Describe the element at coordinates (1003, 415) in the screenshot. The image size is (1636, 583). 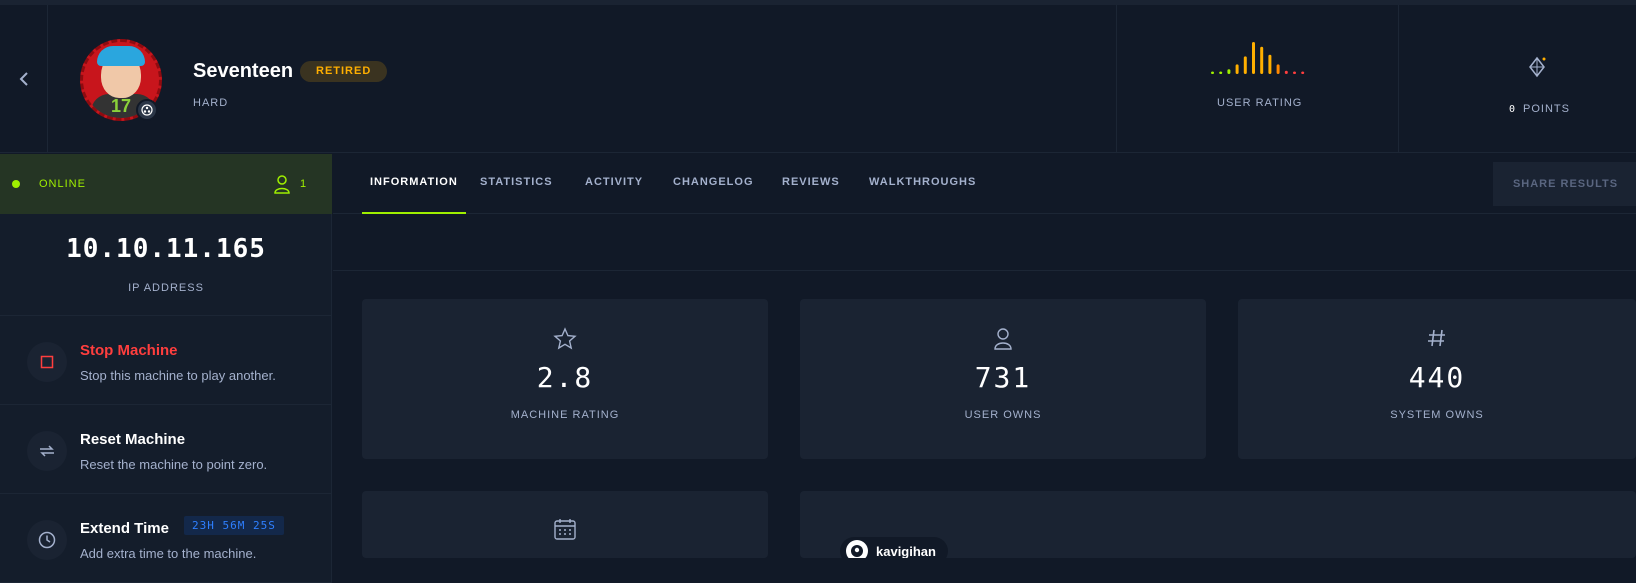
I see `user-owns-label: USER OWNS` at that location.